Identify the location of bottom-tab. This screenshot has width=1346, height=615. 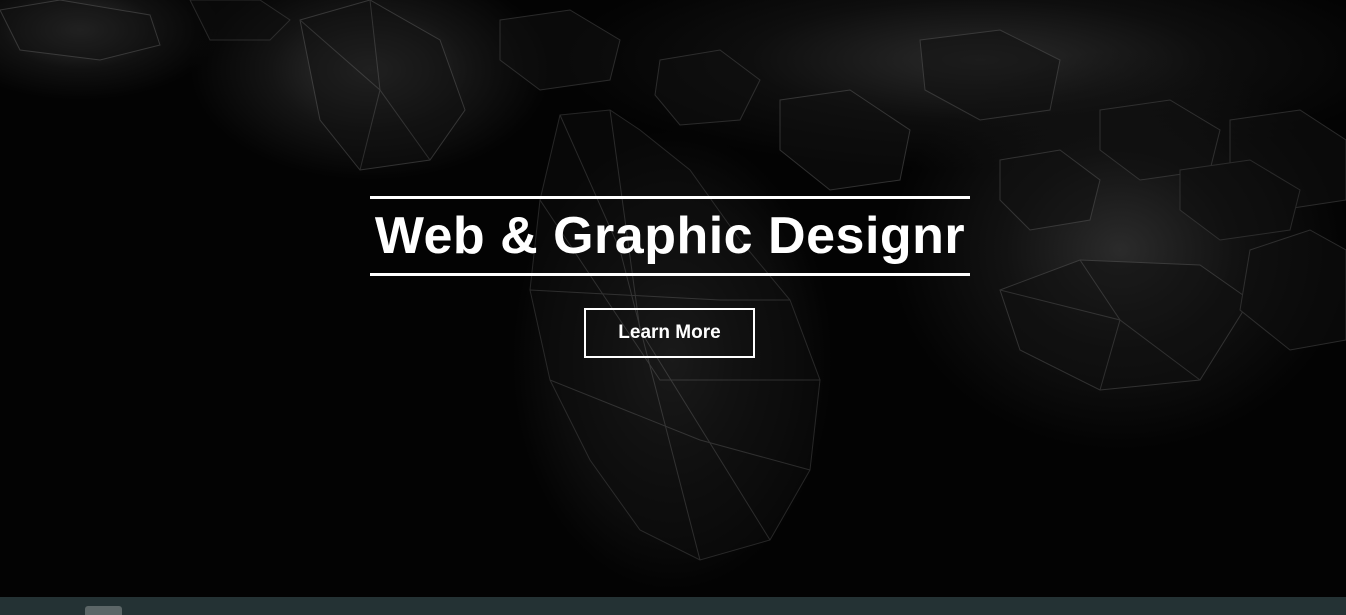
(103, 610).